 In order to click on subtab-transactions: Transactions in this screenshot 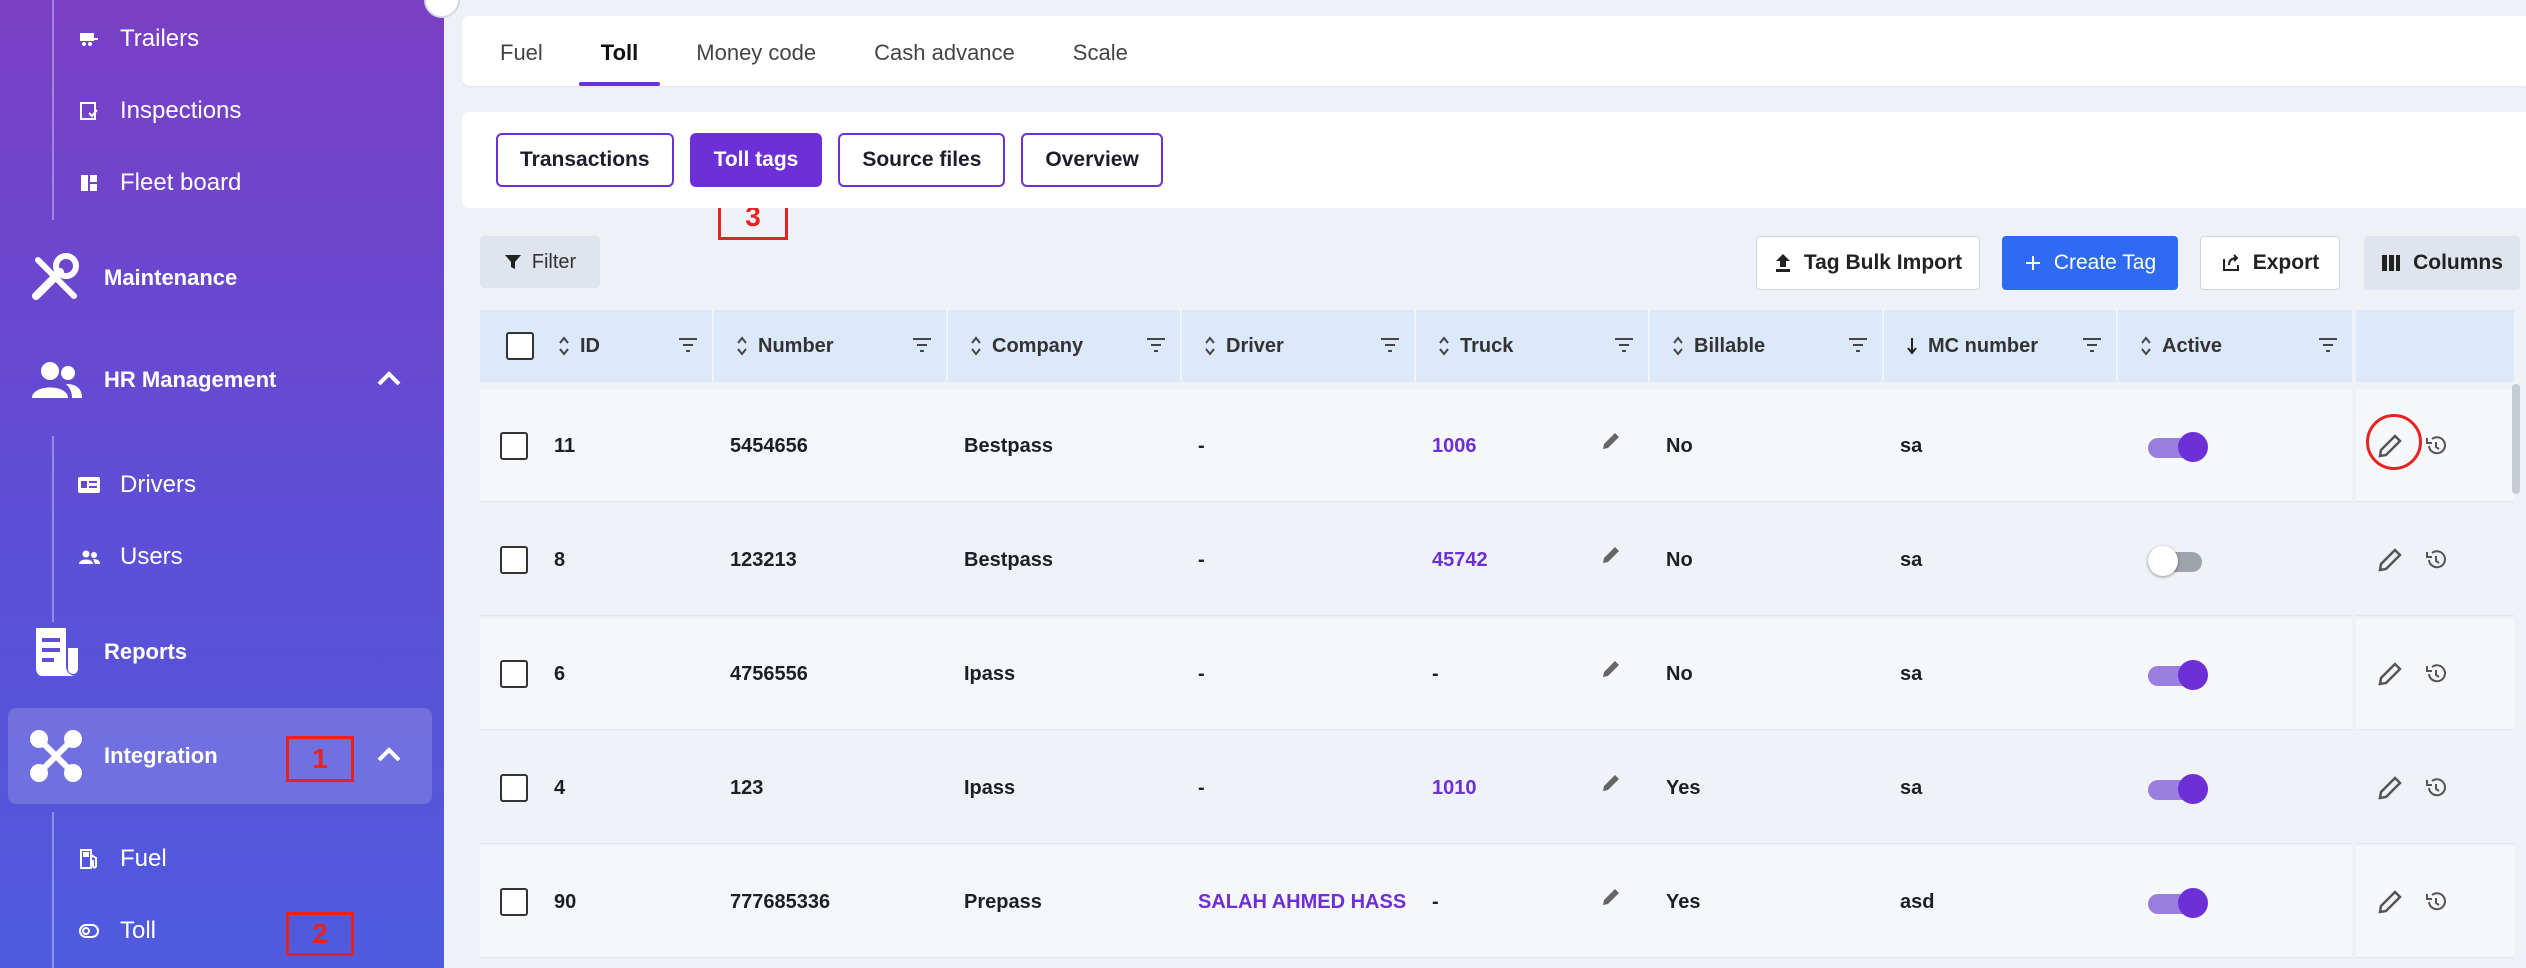, I will do `click(585, 160)`.